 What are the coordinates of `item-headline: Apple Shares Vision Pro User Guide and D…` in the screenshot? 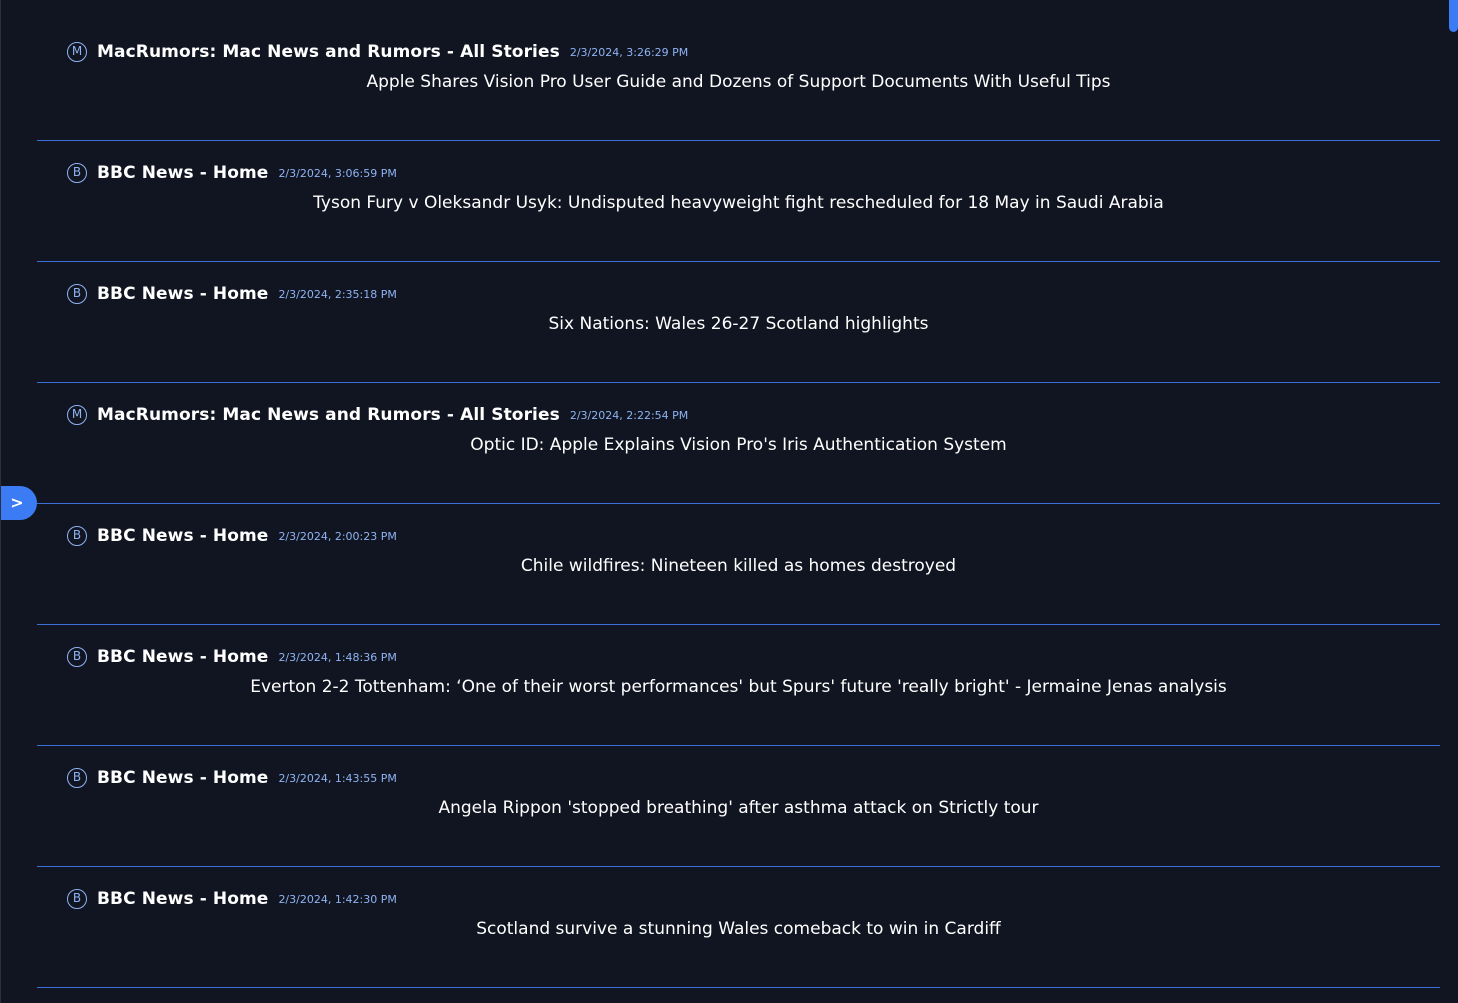 It's located at (738, 82).